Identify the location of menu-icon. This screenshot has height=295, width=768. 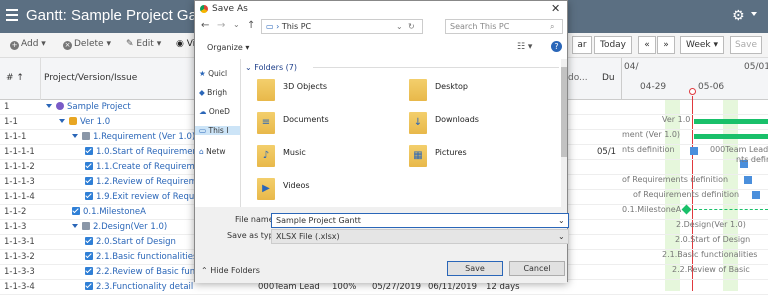
(12, 15).